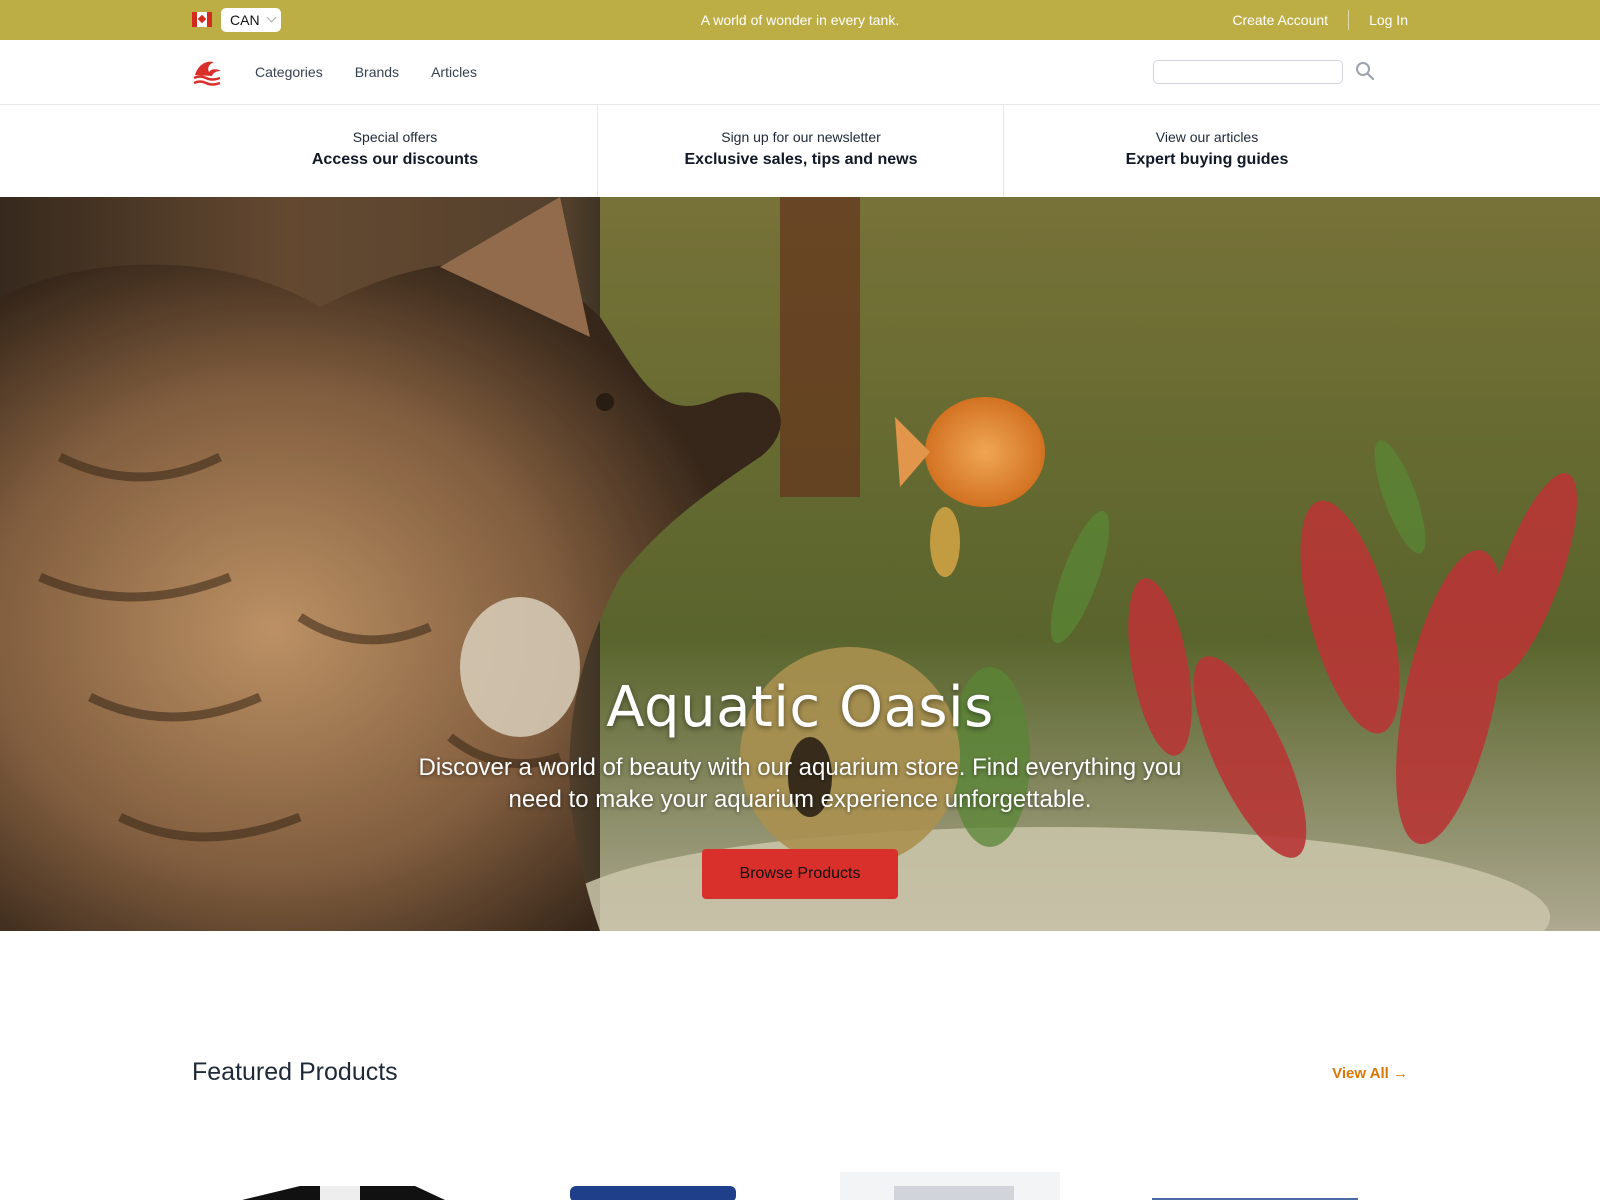  Describe the element at coordinates (395, 137) in the screenshot. I see `promo-small-text: Special offers` at that location.